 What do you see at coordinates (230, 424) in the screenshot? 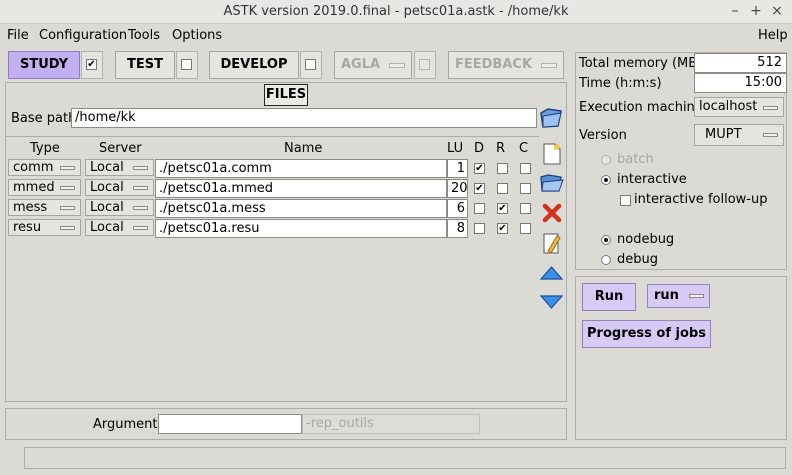
I see `arguments-input` at bounding box center [230, 424].